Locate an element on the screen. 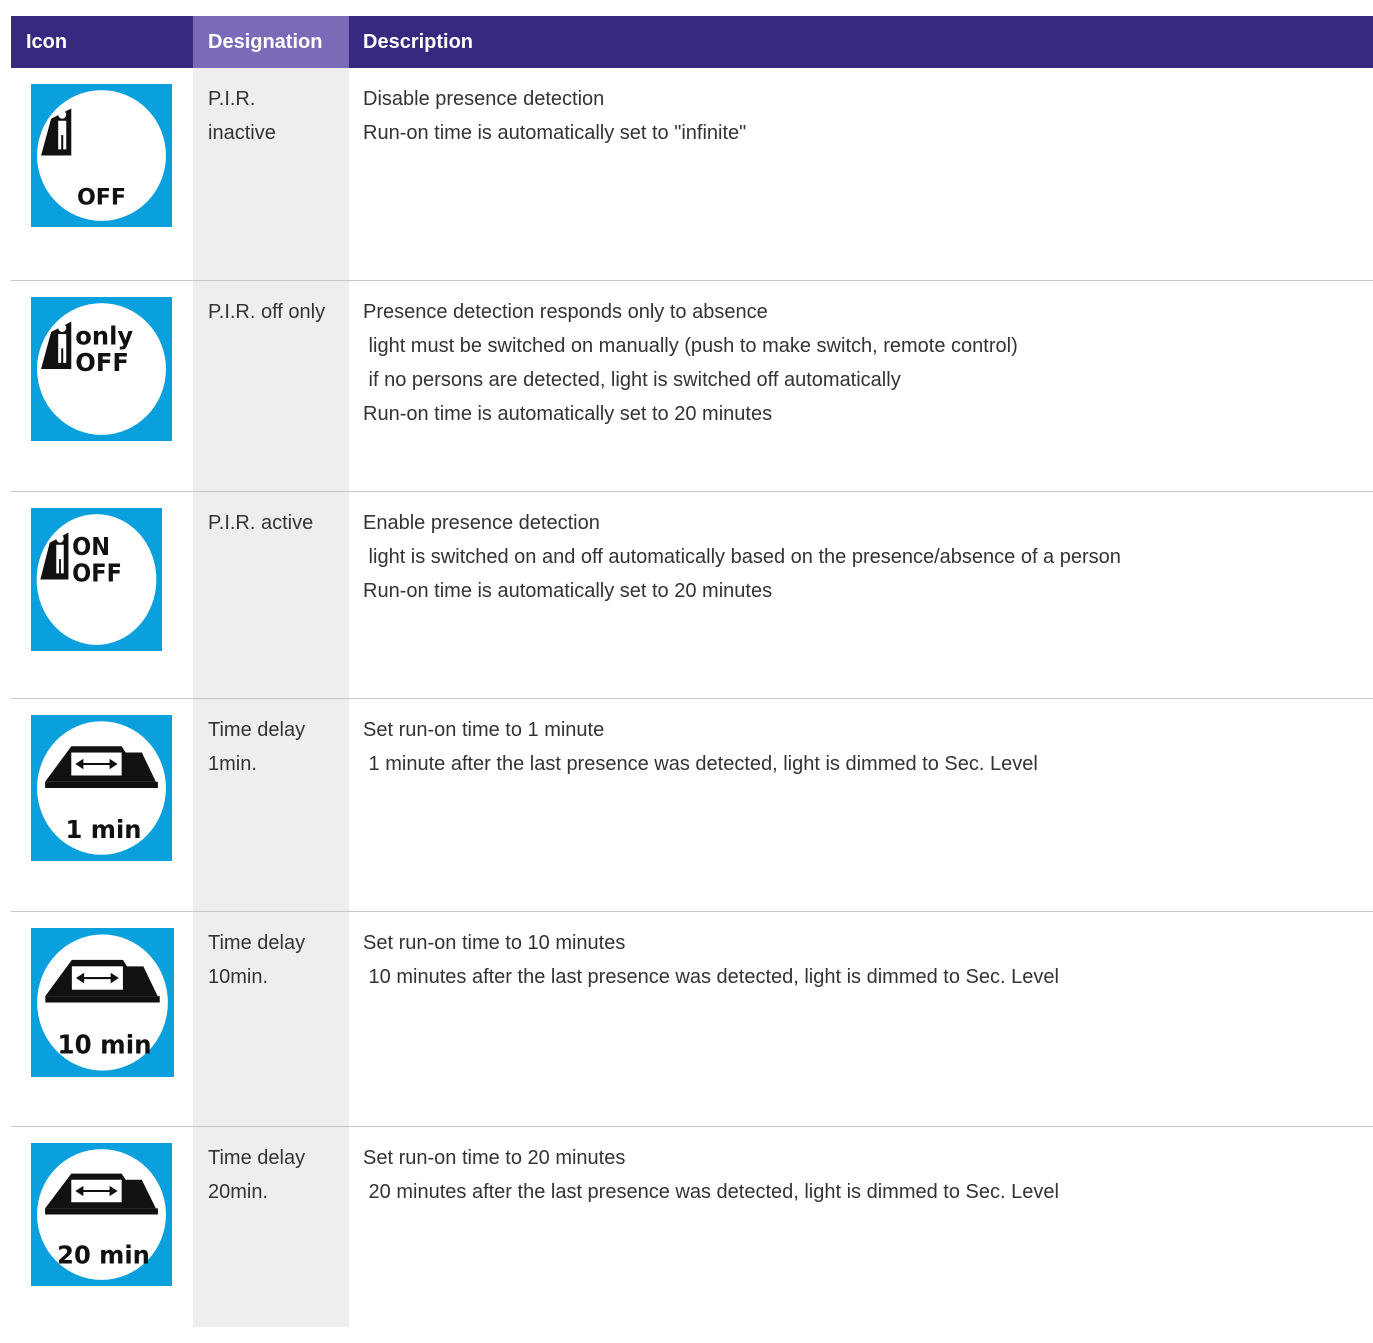  icon-tile: 20 min is located at coordinates (101, 1214).